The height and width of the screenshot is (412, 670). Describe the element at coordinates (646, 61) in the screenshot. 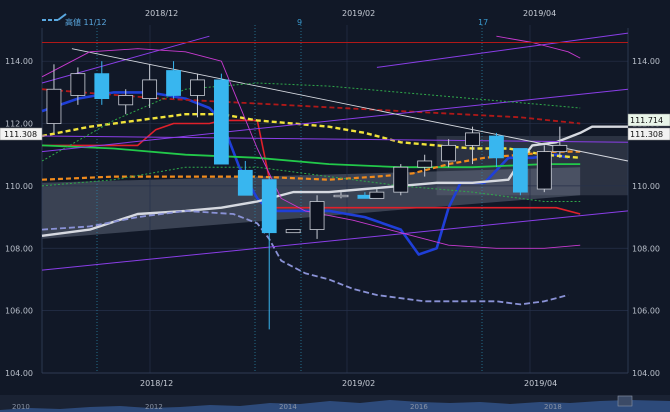

I see `y-tick-label-right: 114.00` at that location.